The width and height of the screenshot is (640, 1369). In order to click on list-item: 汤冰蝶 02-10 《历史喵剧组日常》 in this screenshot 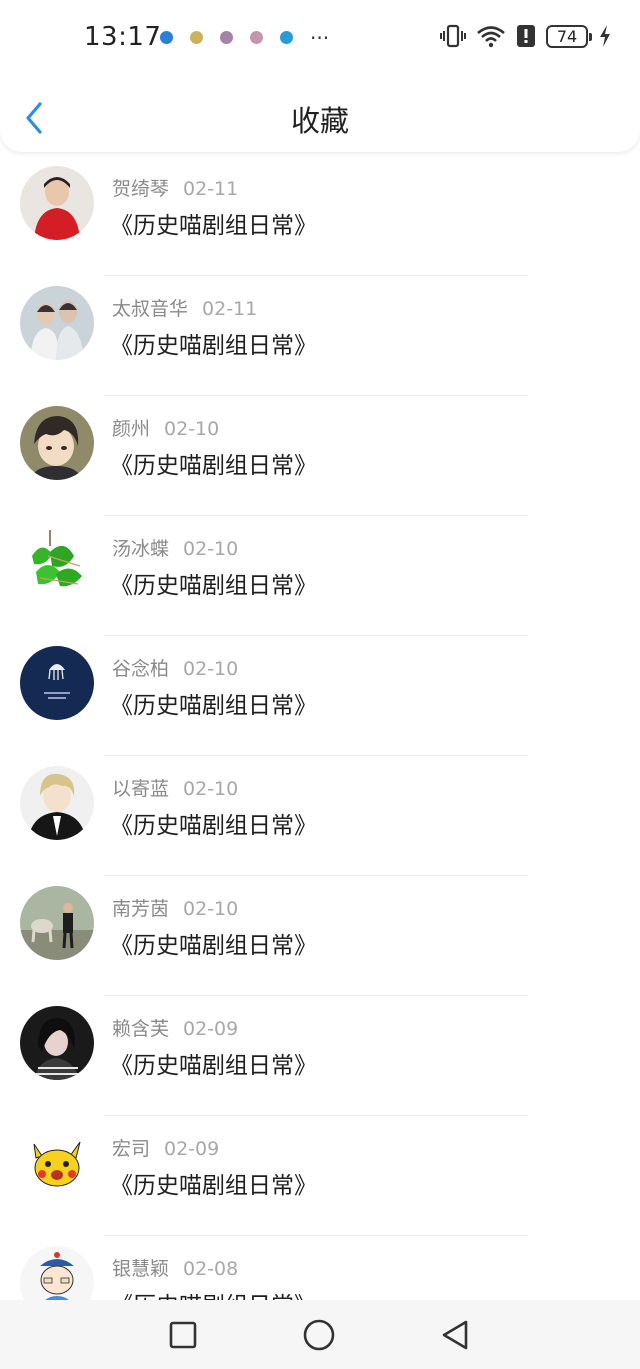, I will do `click(320, 586)`.